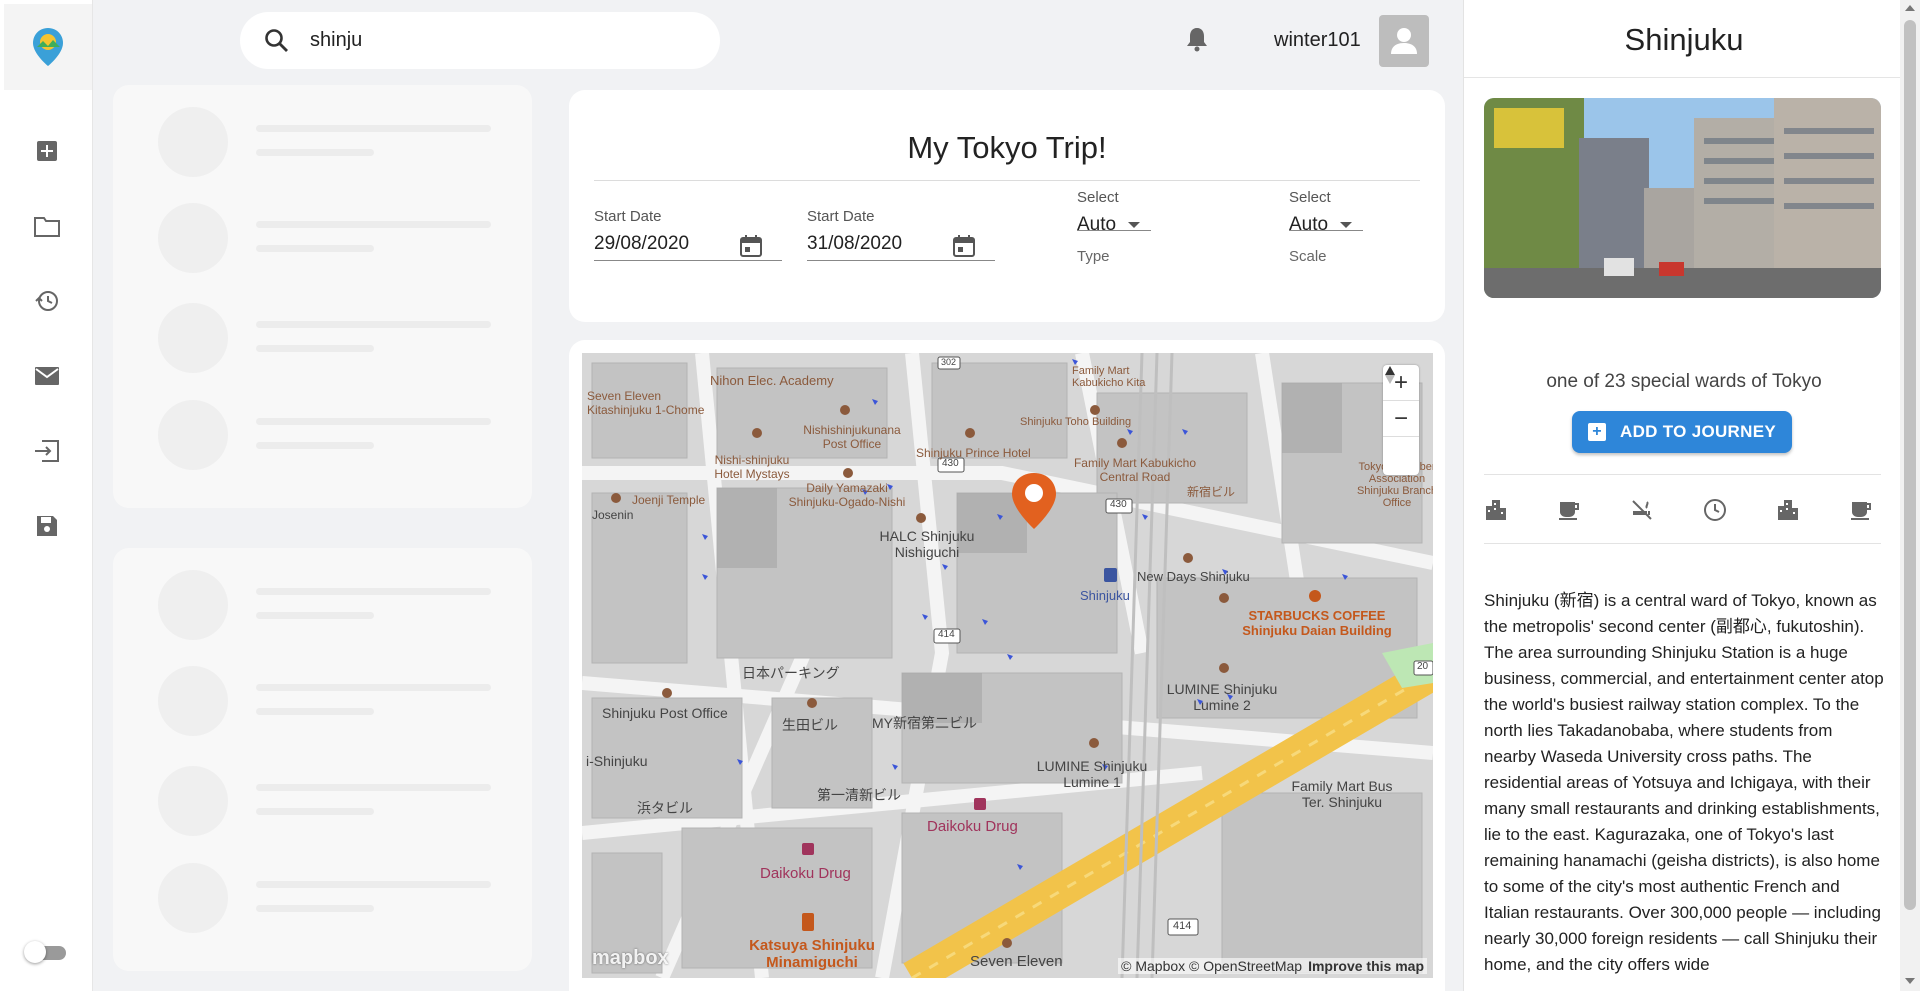 This screenshot has width=1920, height=991. I want to click on map-label: Josenin, so click(613, 515).